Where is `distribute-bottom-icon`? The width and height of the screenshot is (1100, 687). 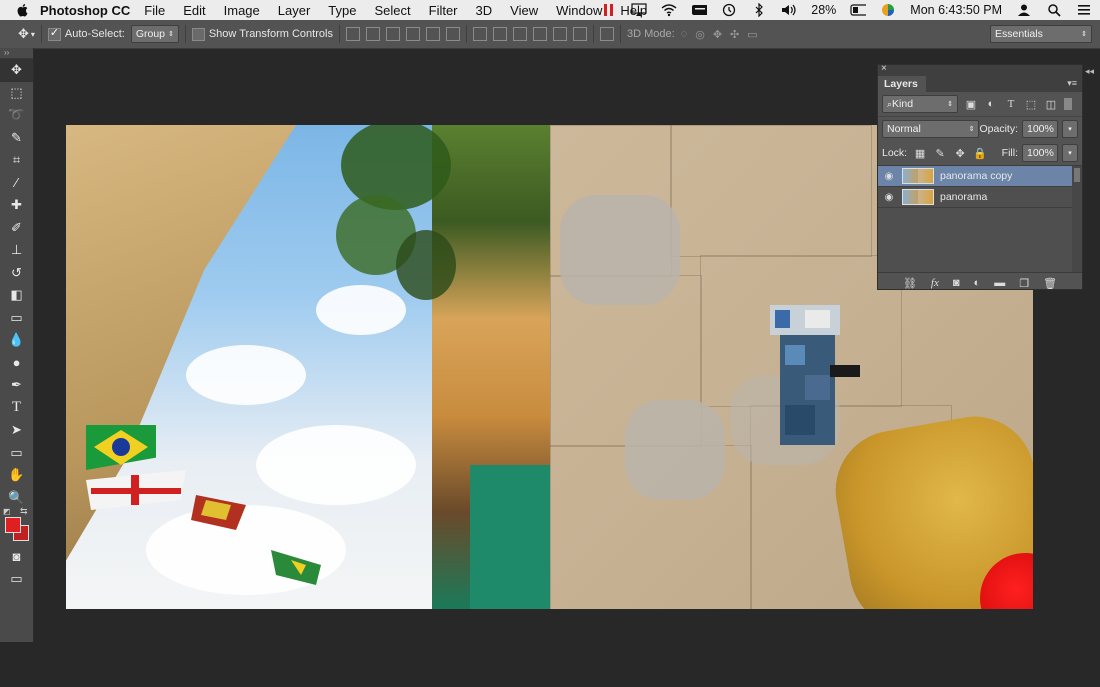 distribute-bottom-icon is located at coordinates (519, 34).